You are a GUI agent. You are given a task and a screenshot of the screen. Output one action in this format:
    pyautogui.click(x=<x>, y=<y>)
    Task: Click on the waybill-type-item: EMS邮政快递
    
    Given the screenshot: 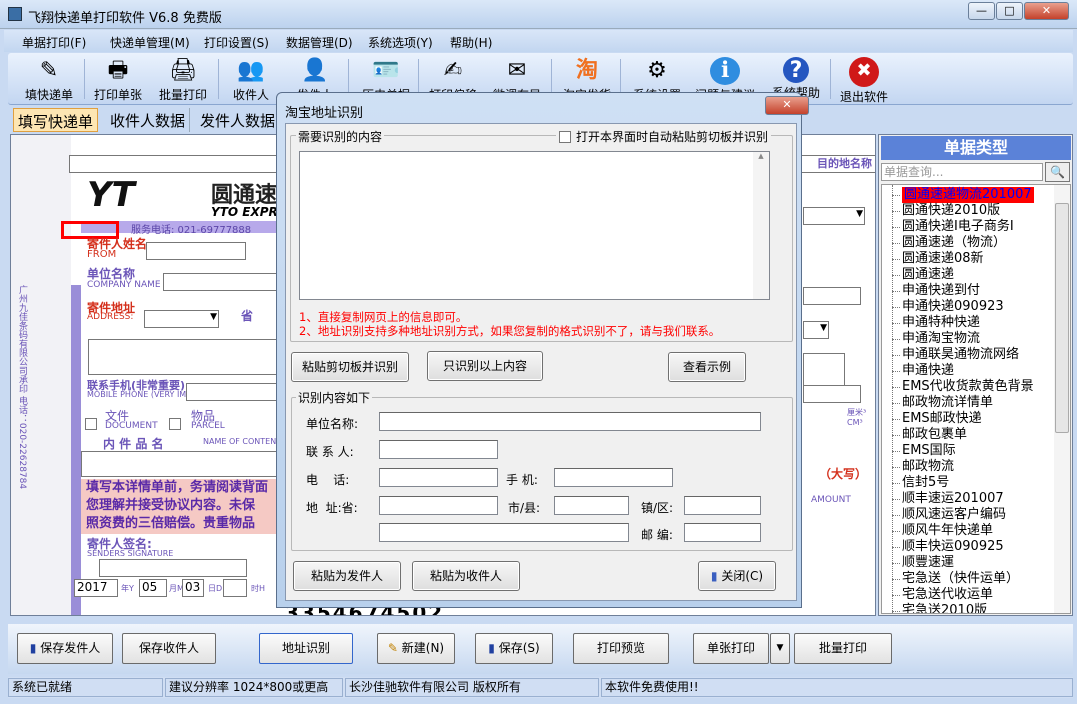 What is the action you would take?
    pyautogui.click(x=937, y=419)
    